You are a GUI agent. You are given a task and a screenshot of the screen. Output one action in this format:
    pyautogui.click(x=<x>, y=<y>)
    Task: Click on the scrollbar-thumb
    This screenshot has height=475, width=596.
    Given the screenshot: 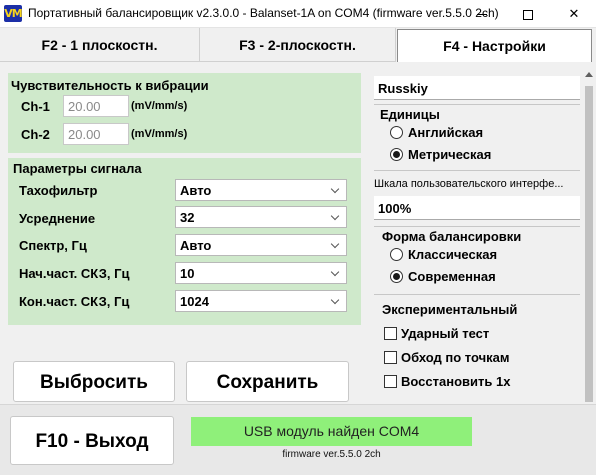 What is the action you would take?
    pyautogui.click(x=589, y=244)
    